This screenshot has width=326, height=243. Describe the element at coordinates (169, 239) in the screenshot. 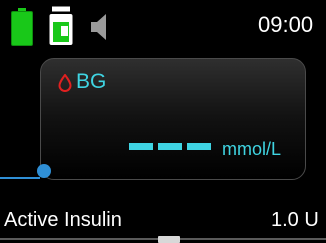

I see `bottom-tab-indicator` at that location.